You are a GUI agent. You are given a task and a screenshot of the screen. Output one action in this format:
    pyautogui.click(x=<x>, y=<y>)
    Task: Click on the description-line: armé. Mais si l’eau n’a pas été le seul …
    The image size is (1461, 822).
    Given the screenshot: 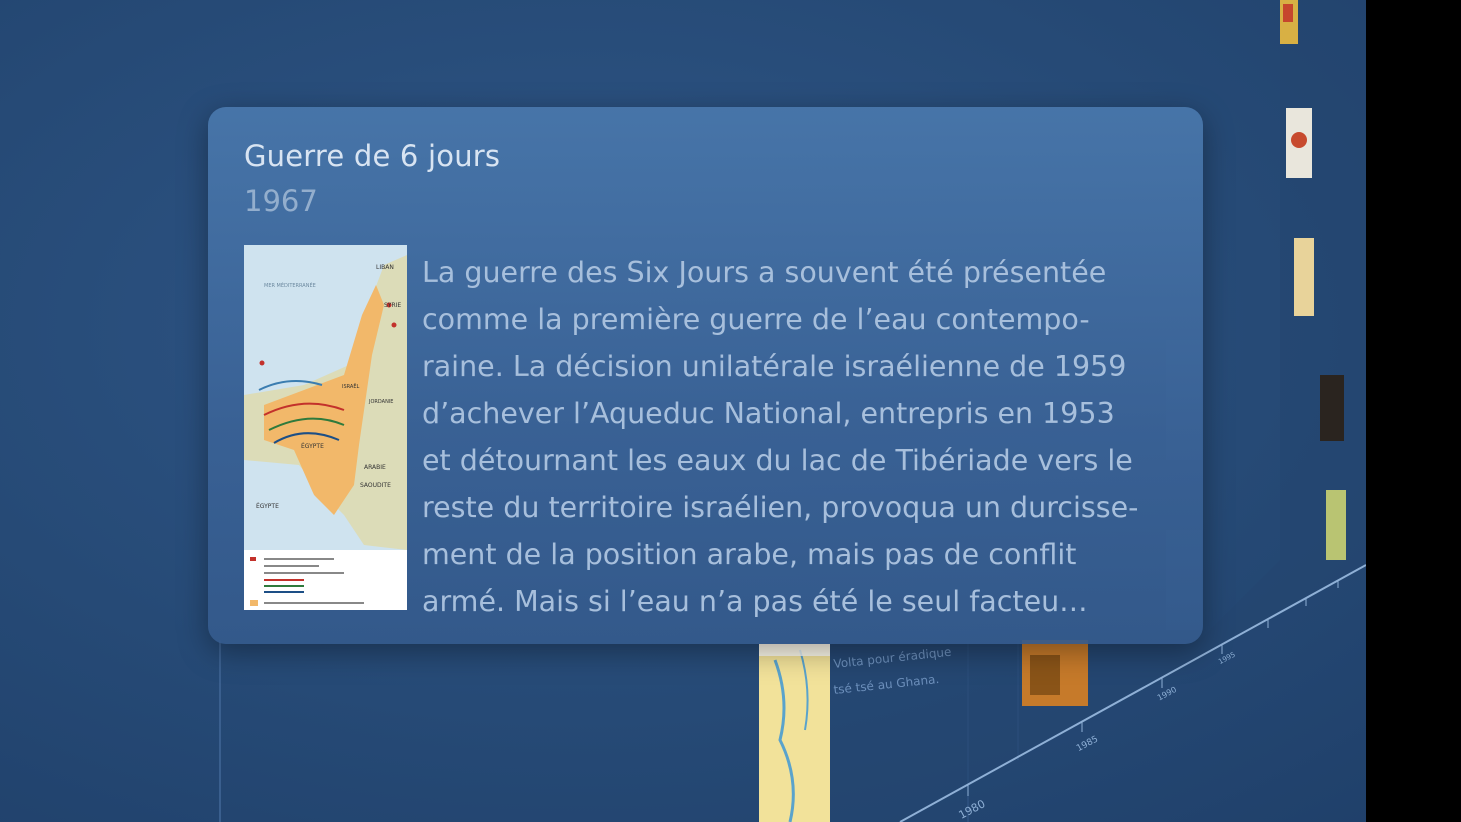 What is the action you would take?
    pyautogui.click(x=755, y=601)
    